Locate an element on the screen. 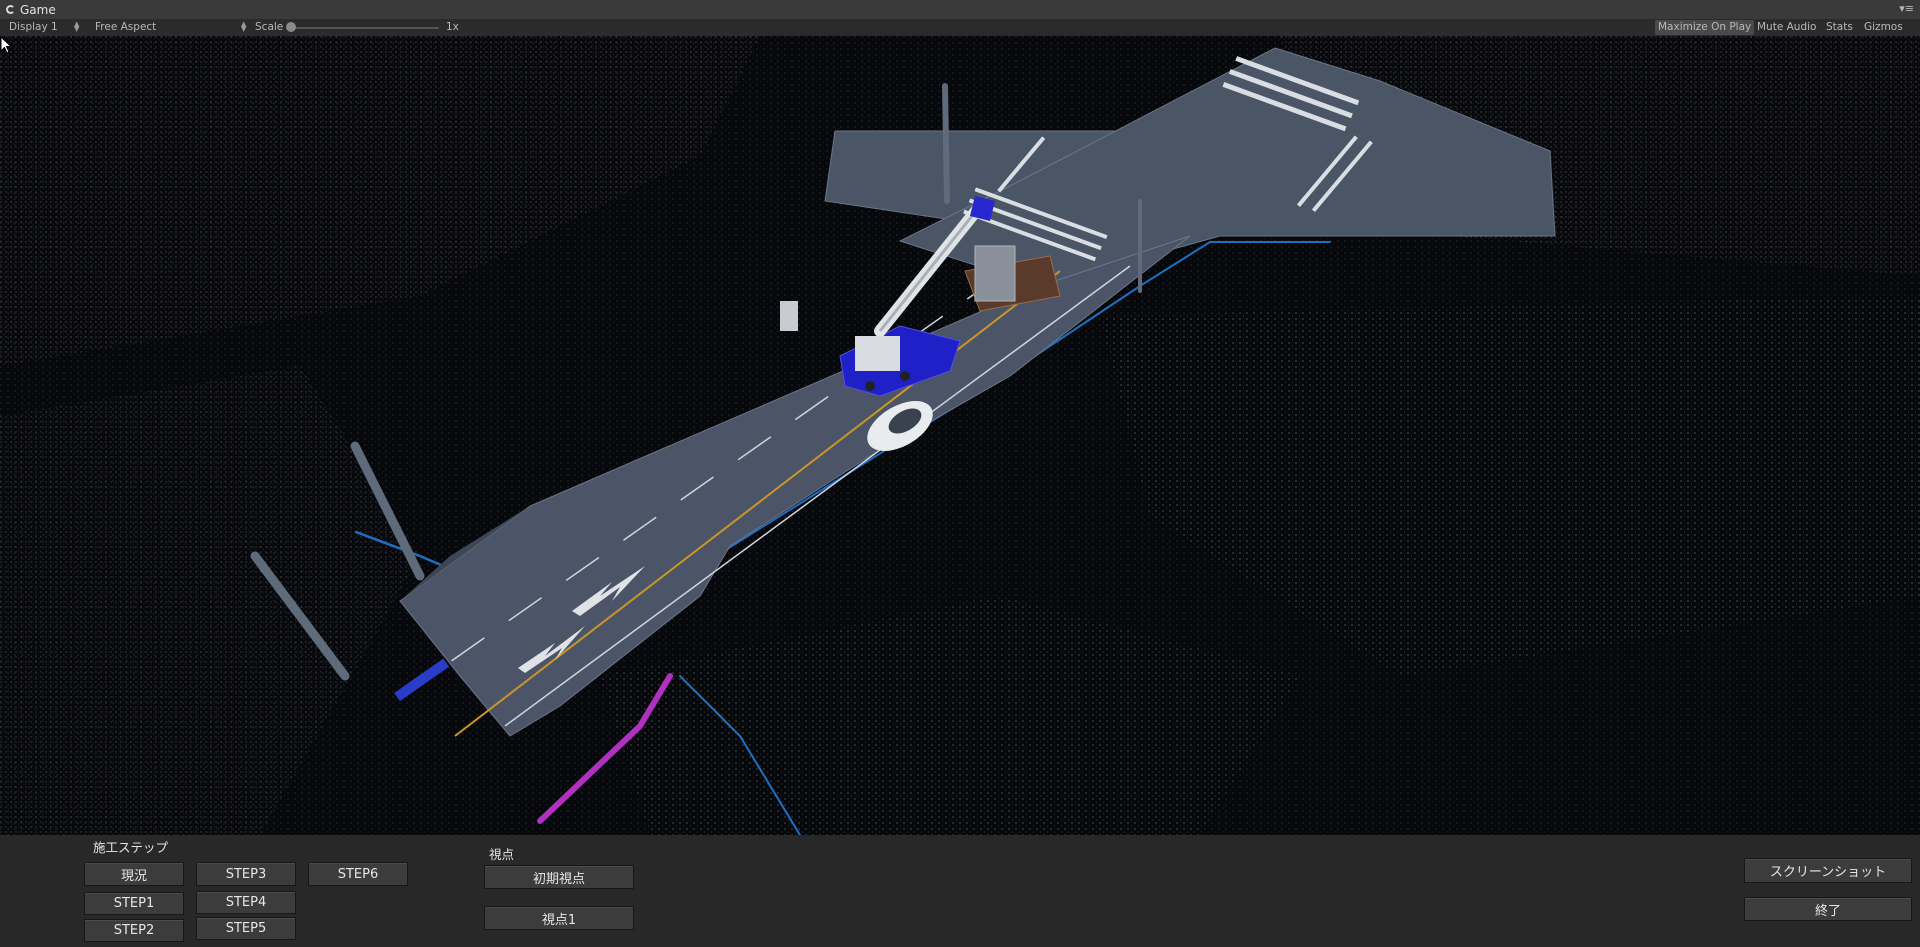 The height and width of the screenshot is (947, 1920). step6-button: STEP6 is located at coordinates (358, 874).